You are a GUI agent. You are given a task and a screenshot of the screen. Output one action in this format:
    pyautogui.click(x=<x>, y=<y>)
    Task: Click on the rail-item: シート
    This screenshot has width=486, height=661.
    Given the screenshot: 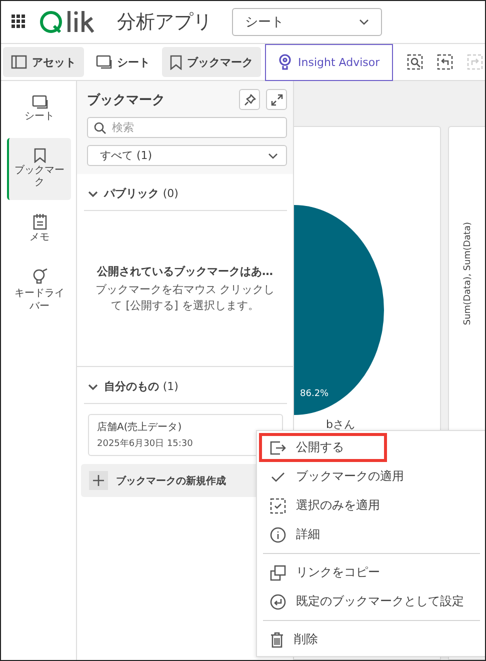 What is the action you would take?
    pyautogui.click(x=38, y=109)
    